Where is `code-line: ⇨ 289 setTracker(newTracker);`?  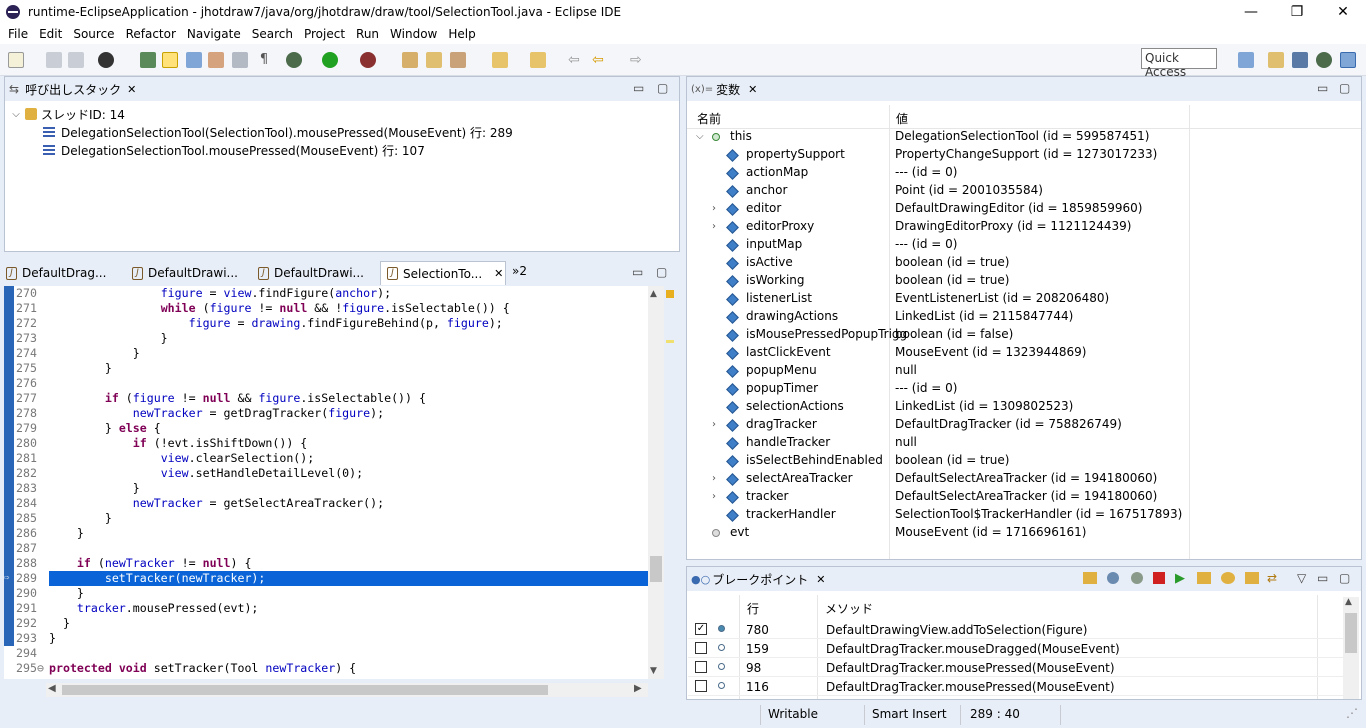
code-line: ⇨ 289 setTracker(newTracker); is located at coordinates (326, 578).